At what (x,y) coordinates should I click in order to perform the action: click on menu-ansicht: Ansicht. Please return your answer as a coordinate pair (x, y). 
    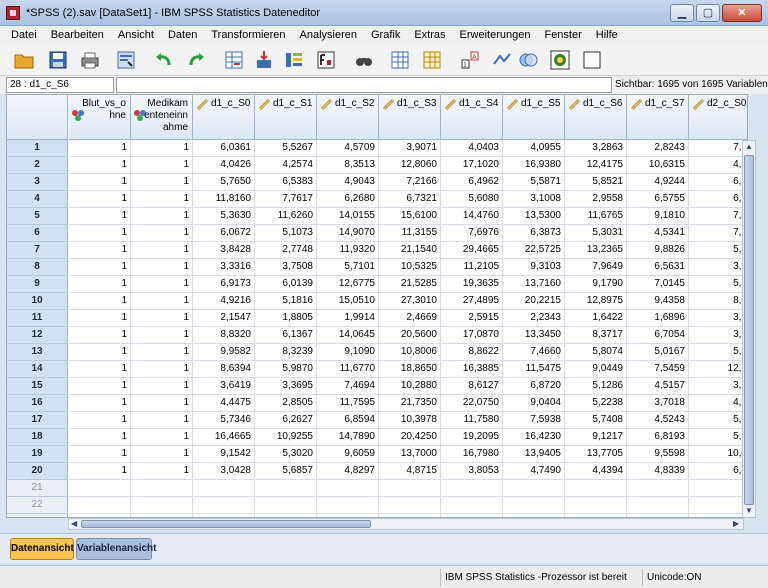
    Looking at the image, I should click on (136, 35).